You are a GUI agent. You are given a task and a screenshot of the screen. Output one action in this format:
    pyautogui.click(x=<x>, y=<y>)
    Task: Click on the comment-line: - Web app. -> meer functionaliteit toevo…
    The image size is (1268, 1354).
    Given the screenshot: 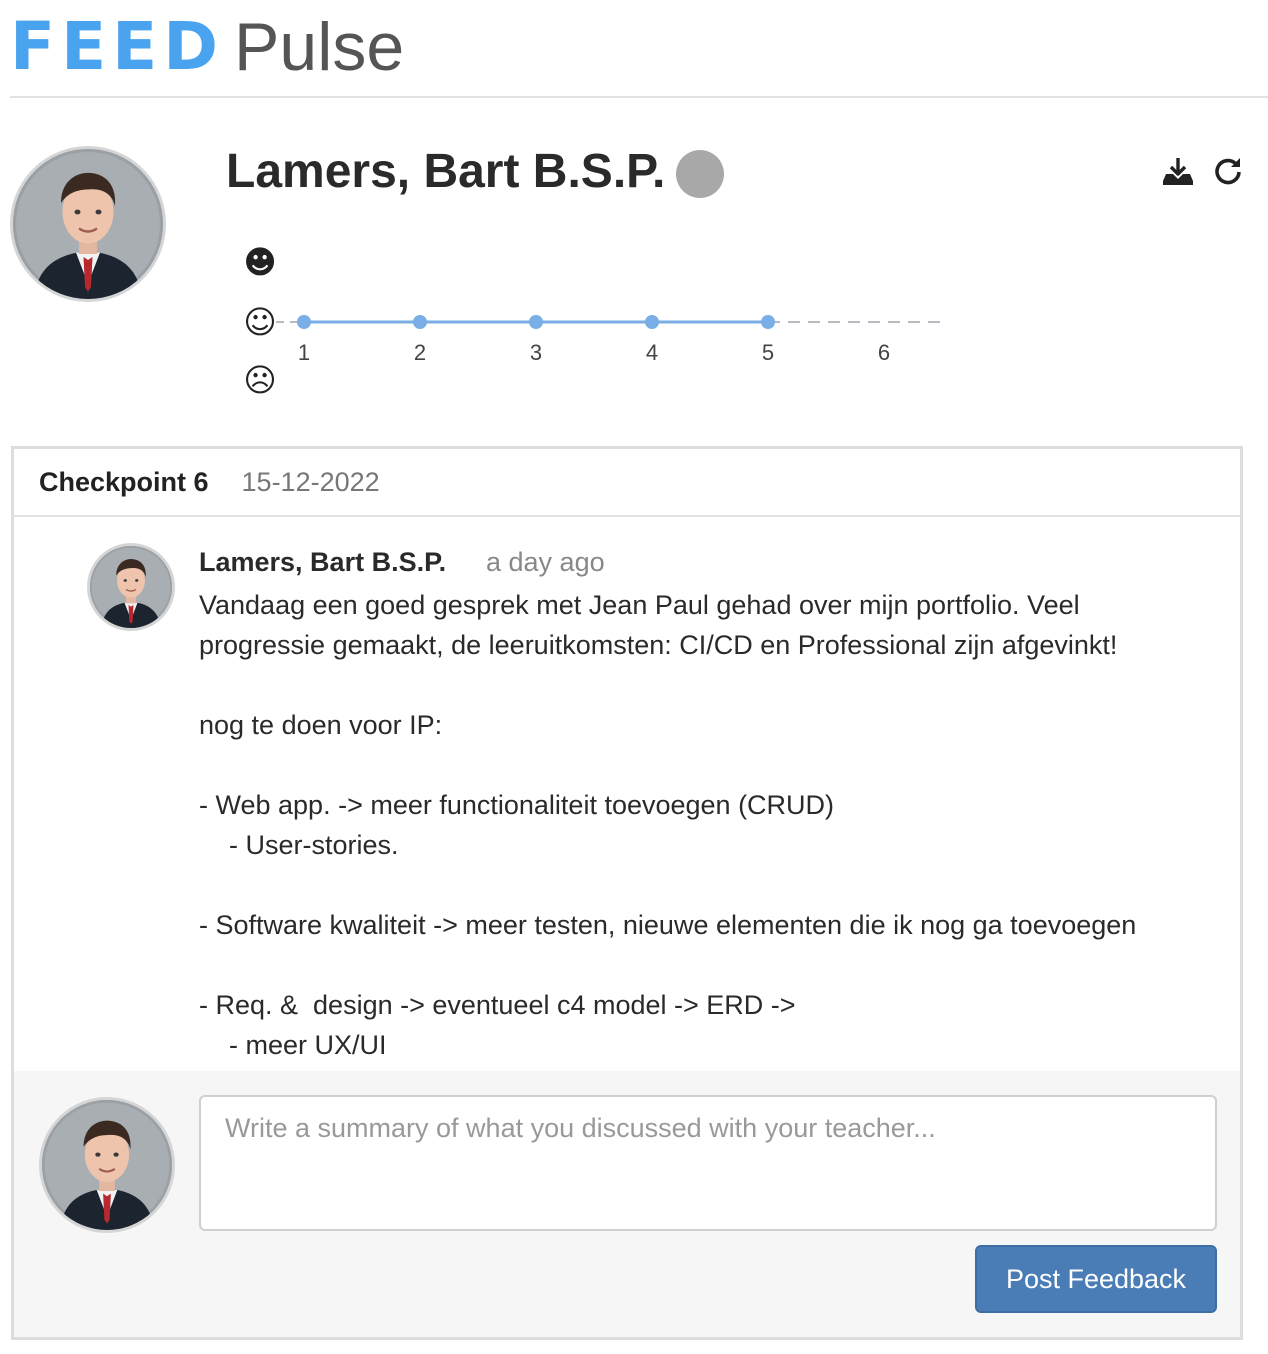 What is the action you would take?
    pyautogui.click(x=517, y=805)
    